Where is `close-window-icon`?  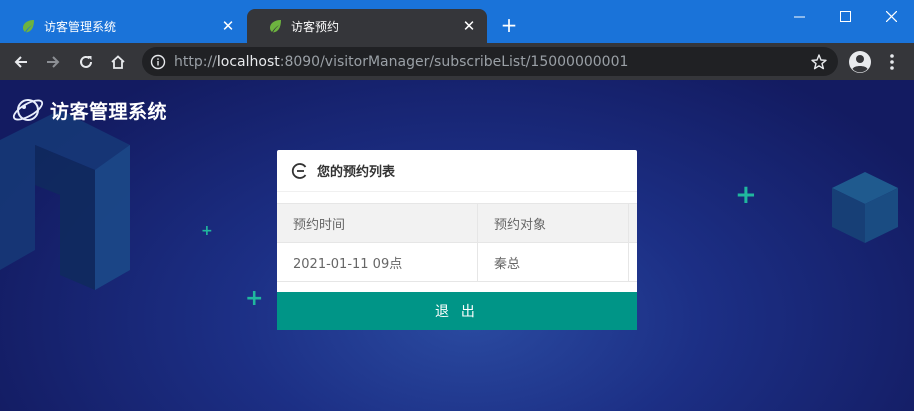 close-window-icon is located at coordinates (891, 16).